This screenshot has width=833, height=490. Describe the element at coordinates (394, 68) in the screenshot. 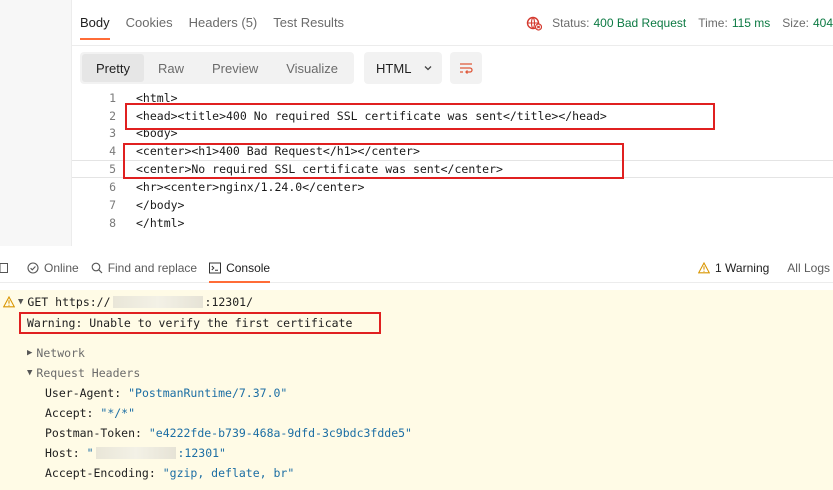

I see `format-select-value: HTML` at that location.